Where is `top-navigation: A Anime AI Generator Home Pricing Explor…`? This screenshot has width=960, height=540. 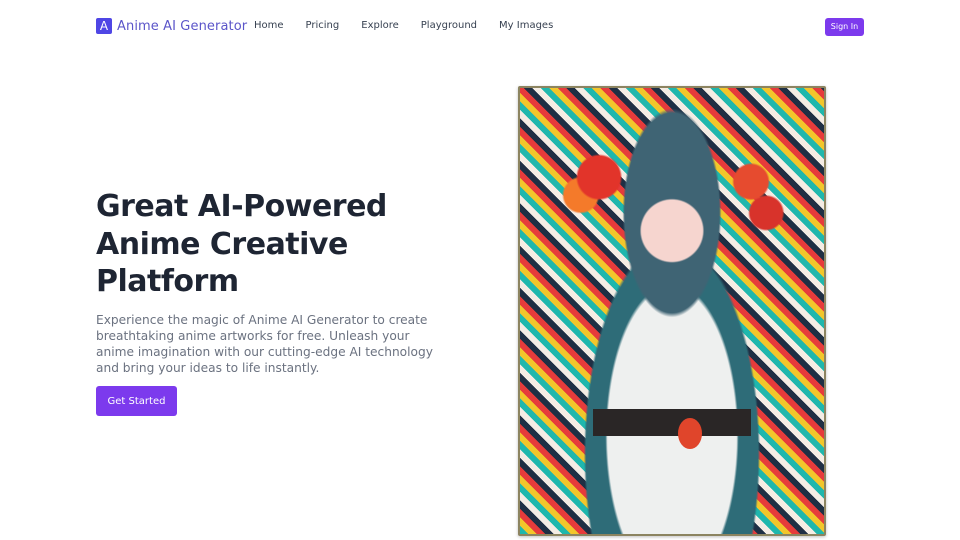 top-navigation: A Anime AI Generator Home Pricing Explor… is located at coordinates (480, 27).